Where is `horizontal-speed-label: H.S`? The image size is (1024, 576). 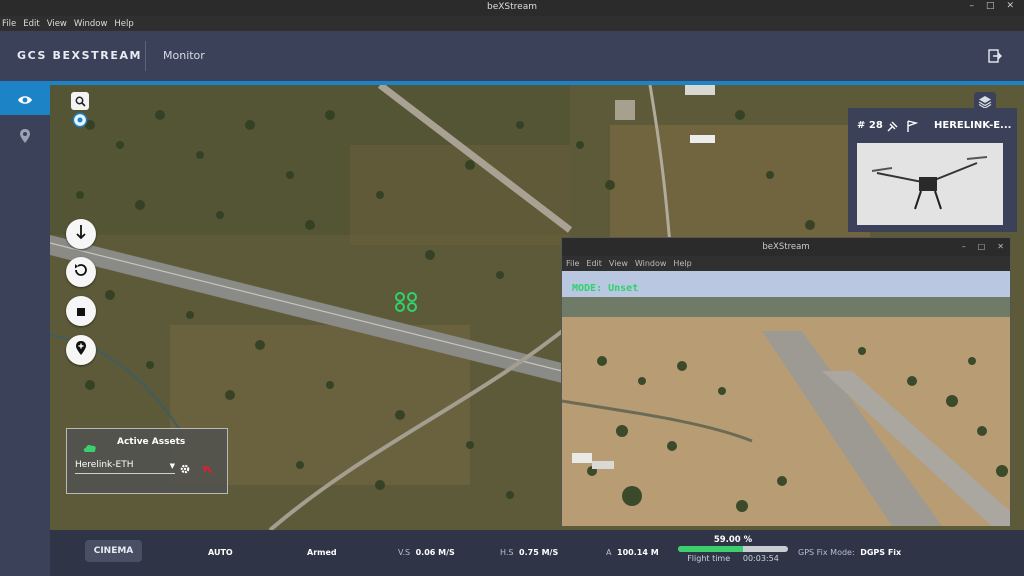
horizontal-speed-label: H.S is located at coordinates (507, 552).